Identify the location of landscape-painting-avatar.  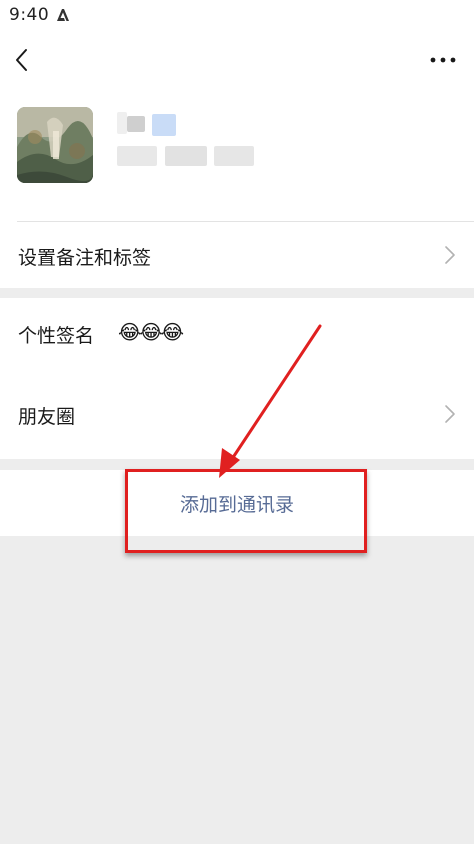
(55, 145).